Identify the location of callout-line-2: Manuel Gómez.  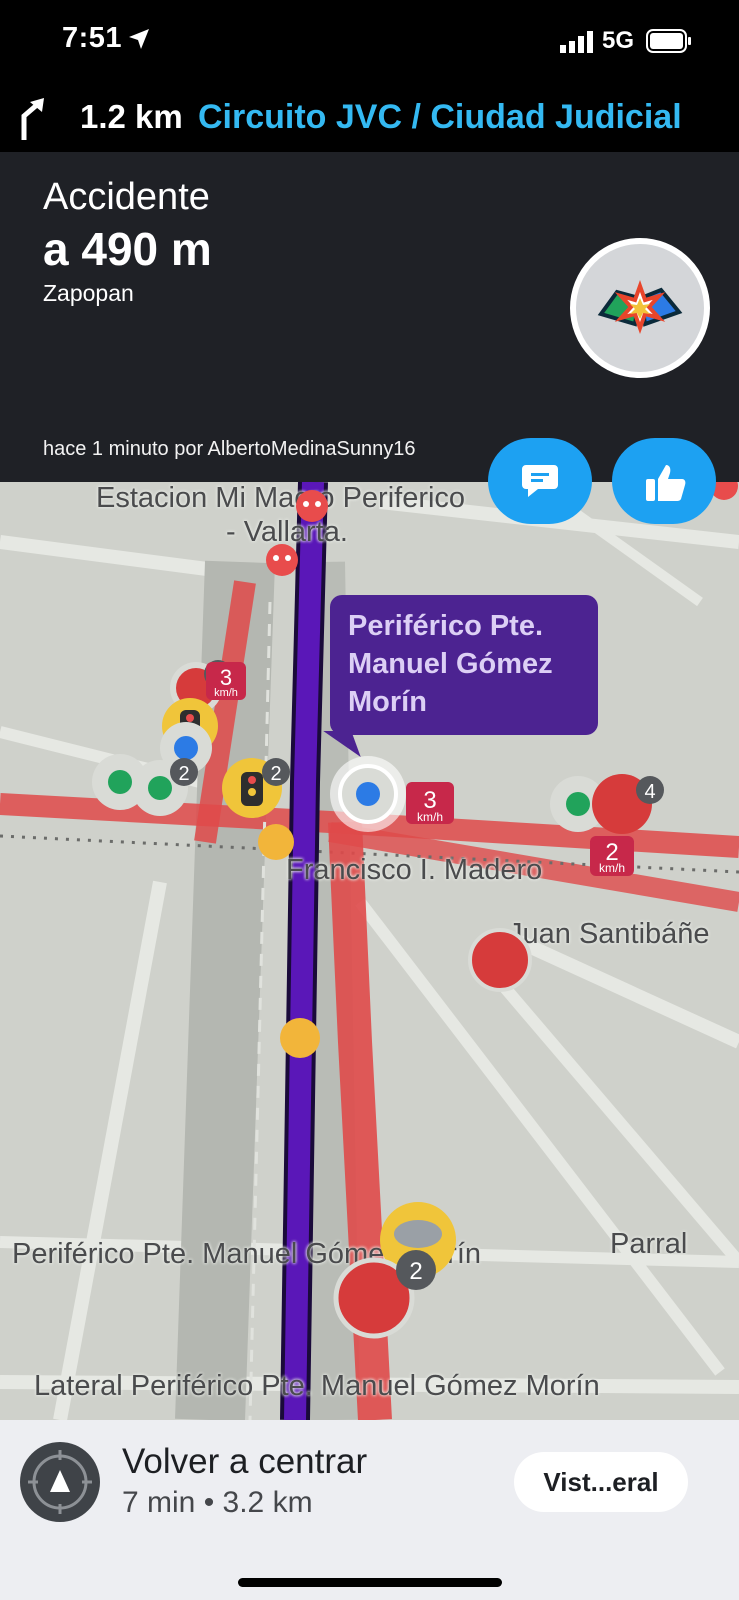
(450, 664).